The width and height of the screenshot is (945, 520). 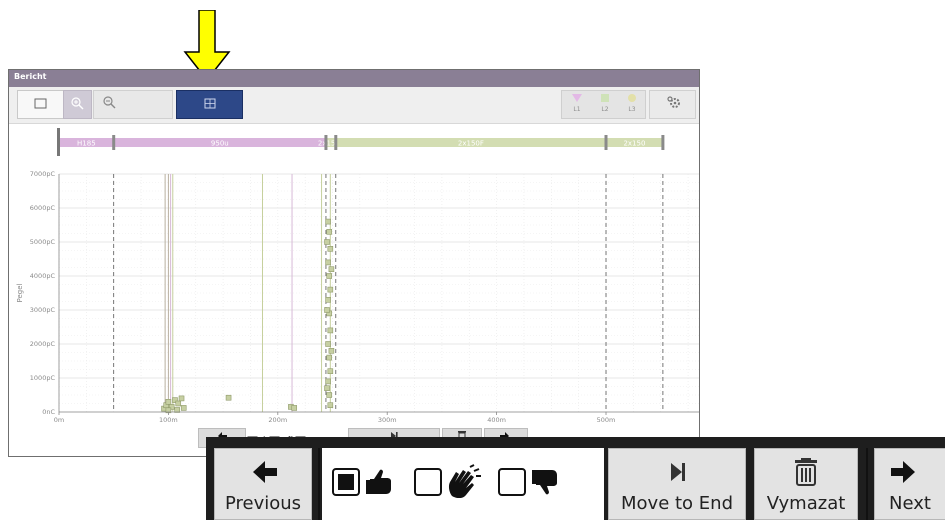 What do you see at coordinates (43, 208) in the screenshot?
I see `y-tick-label: 6000pC` at bounding box center [43, 208].